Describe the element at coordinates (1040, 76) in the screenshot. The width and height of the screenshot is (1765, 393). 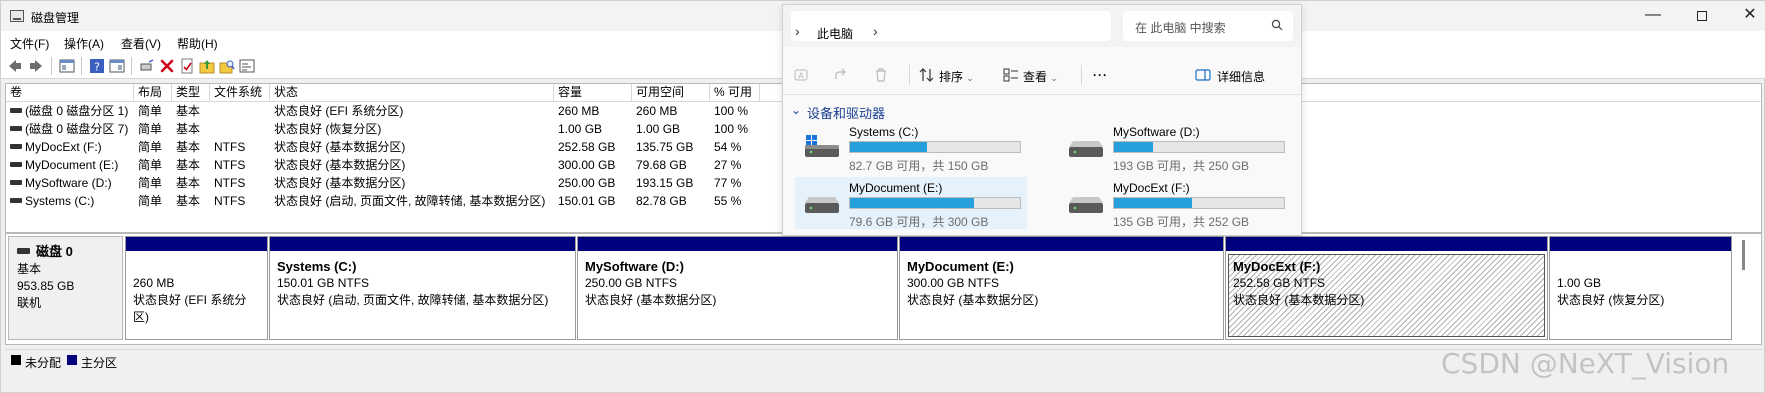
I see `view-button: 查看 ⌄` at that location.